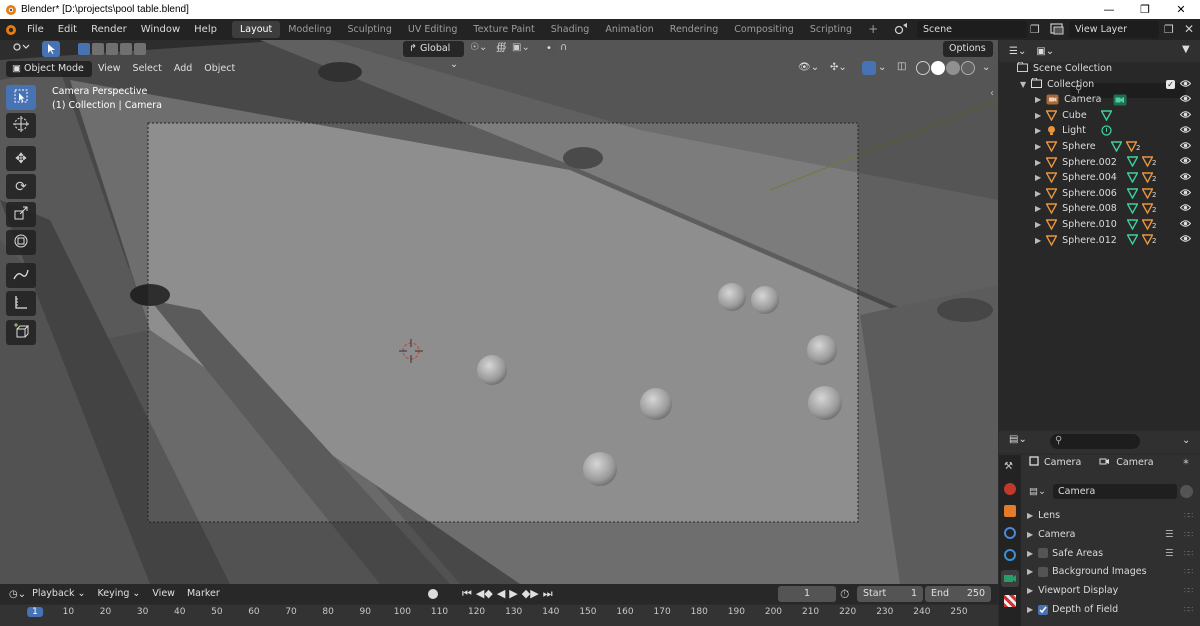 This screenshot has width=1200, height=626. What do you see at coordinates (869, 68) in the screenshot?
I see `overlays-icon` at bounding box center [869, 68].